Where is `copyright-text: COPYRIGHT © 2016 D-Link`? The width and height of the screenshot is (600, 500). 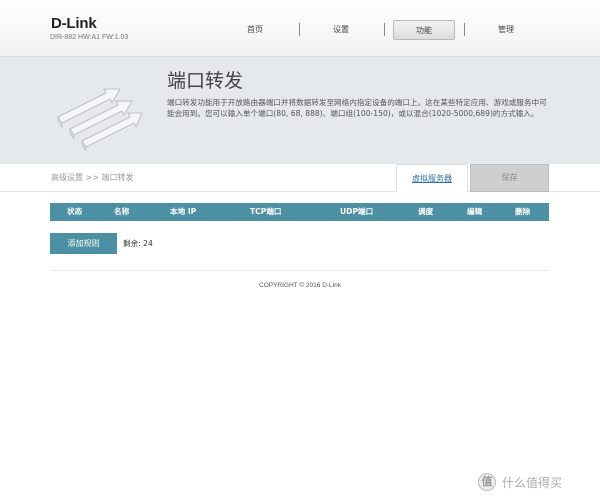 copyright-text: COPYRIGHT © 2016 D-Link is located at coordinates (300, 285).